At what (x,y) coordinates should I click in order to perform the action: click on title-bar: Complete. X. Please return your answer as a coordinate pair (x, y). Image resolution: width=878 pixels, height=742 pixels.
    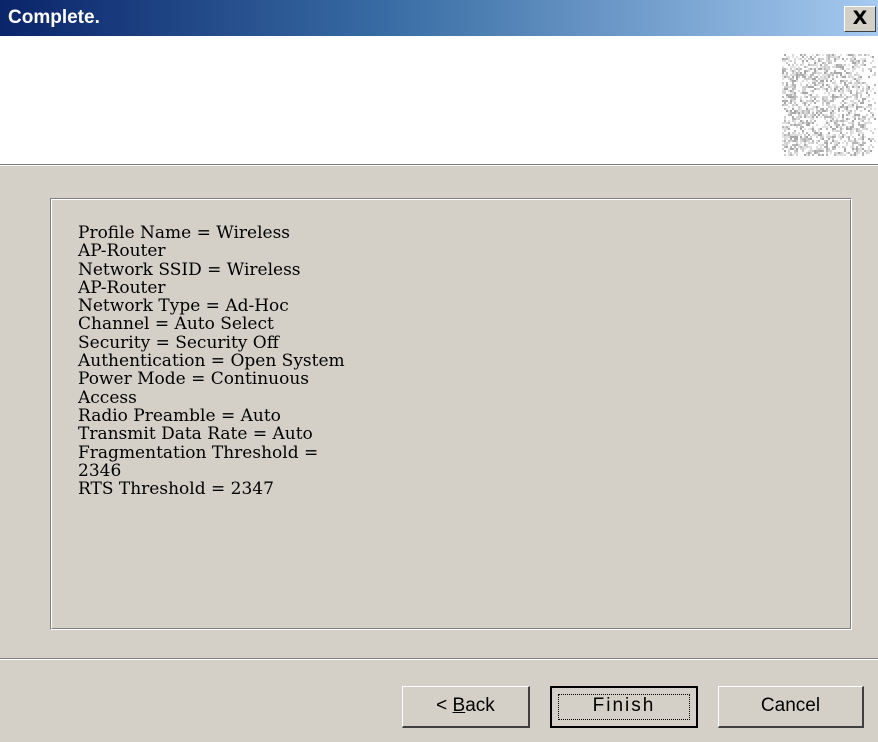
    Looking at the image, I should click on (439, 18).